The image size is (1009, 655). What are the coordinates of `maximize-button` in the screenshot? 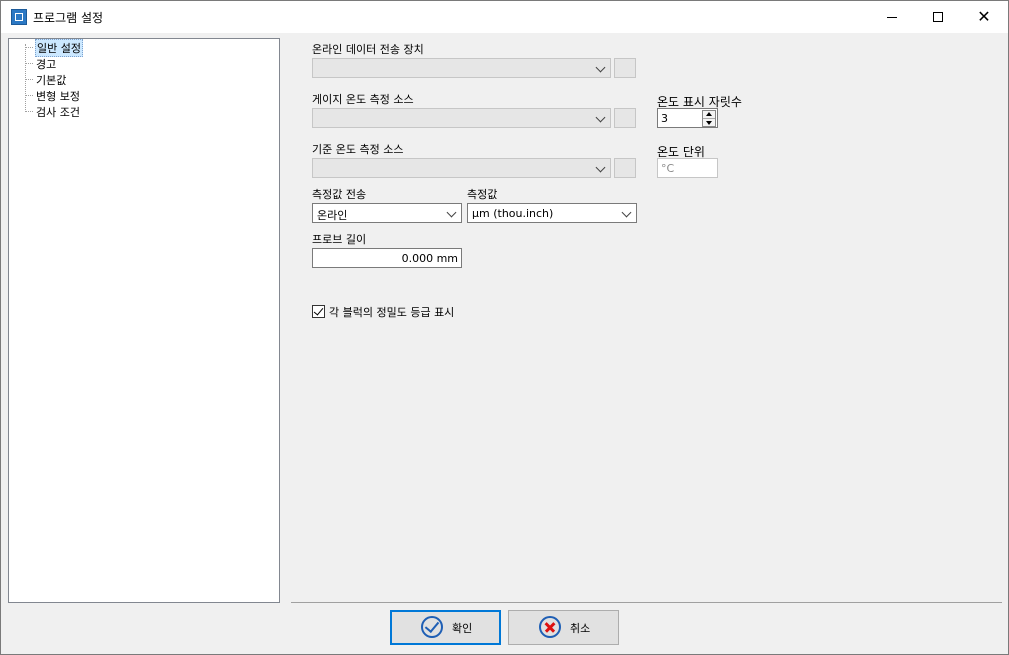 It's located at (938, 17).